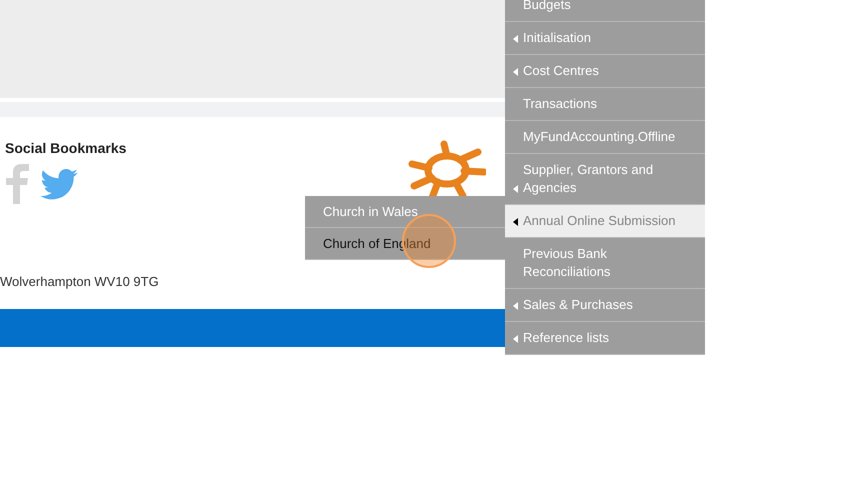 The width and height of the screenshot is (860, 481). Describe the element at coordinates (405, 212) in the screenshot. I see `submenu-item: Church in Wales` at that location.